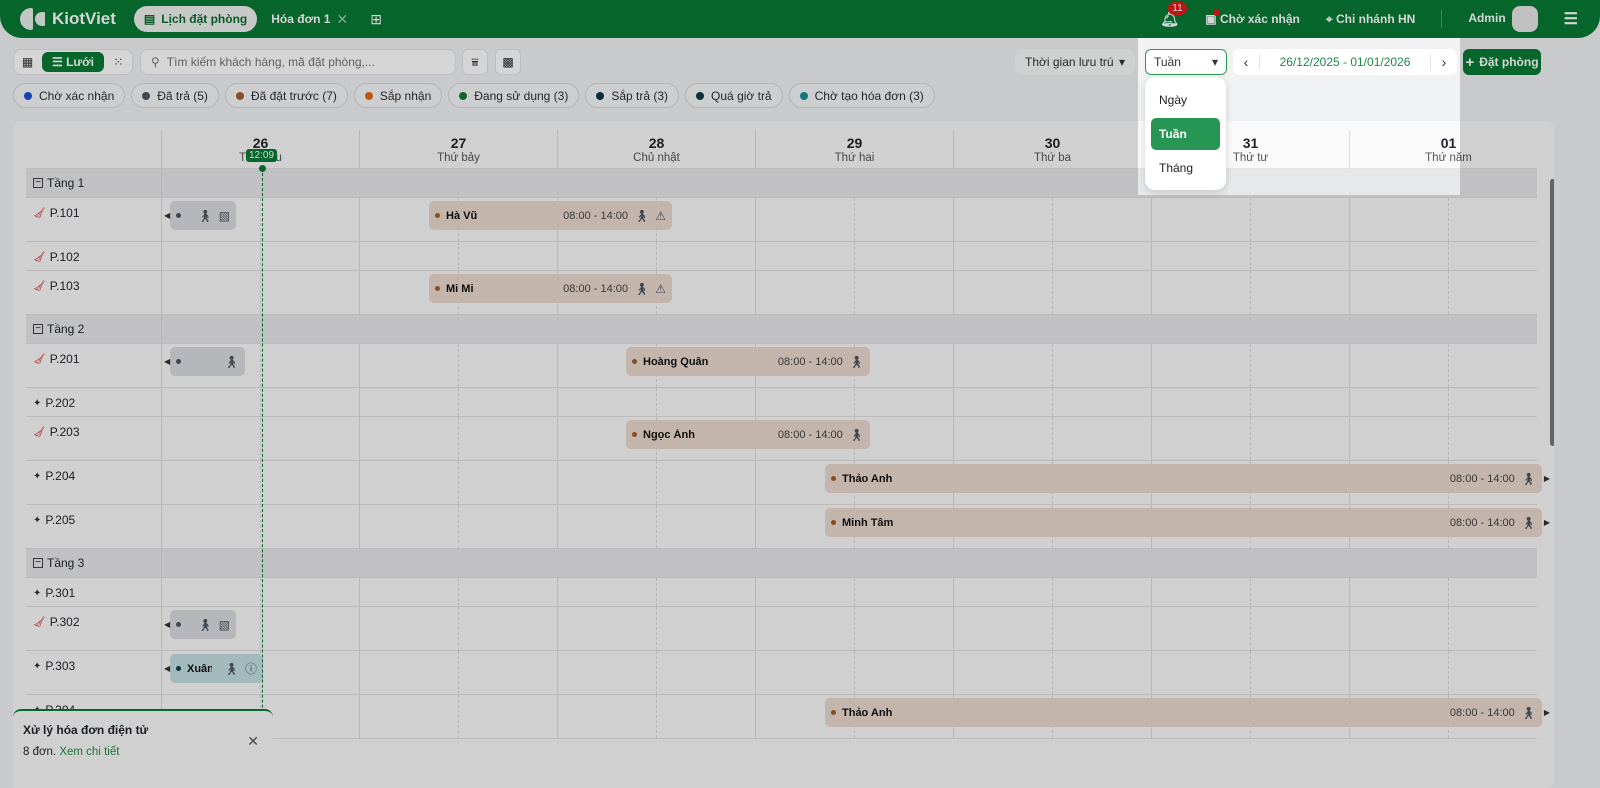  Describe the element at coordinates (1185, 168) in the screenshot. I see `view-mode-option: Tháng` at that location.